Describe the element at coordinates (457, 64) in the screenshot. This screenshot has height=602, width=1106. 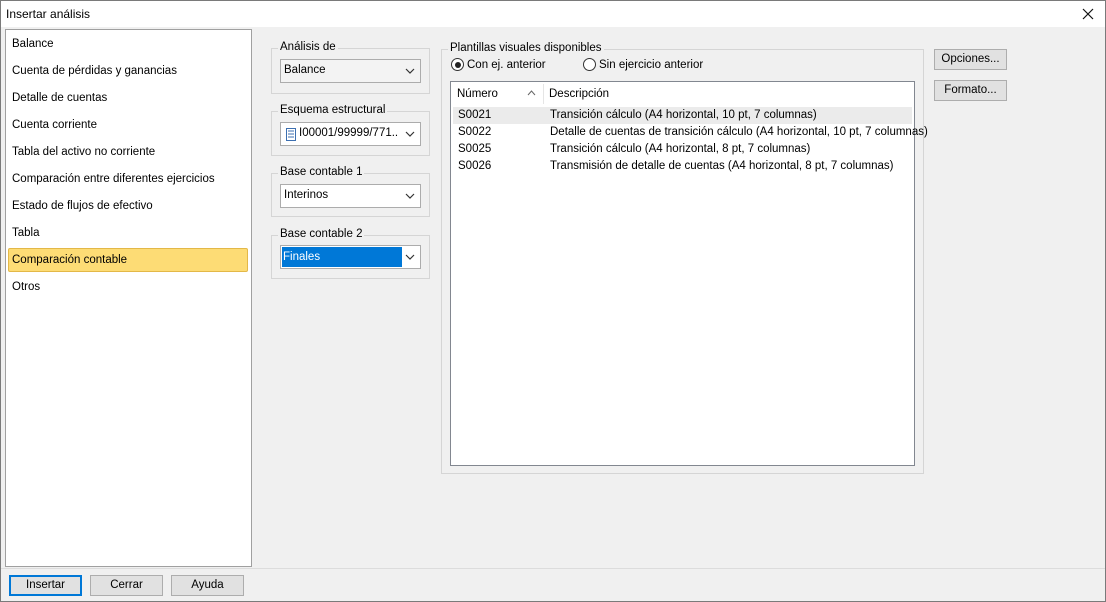
I see `radio-checked-icon` at that location.